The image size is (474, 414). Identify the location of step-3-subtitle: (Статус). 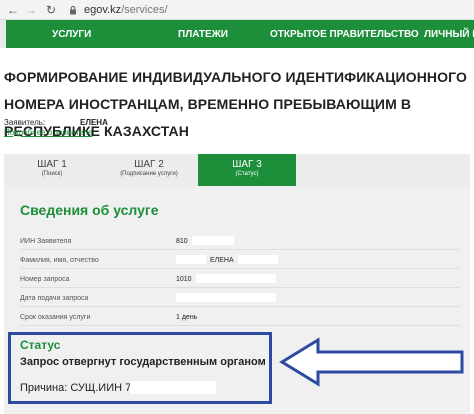
(247, 174).